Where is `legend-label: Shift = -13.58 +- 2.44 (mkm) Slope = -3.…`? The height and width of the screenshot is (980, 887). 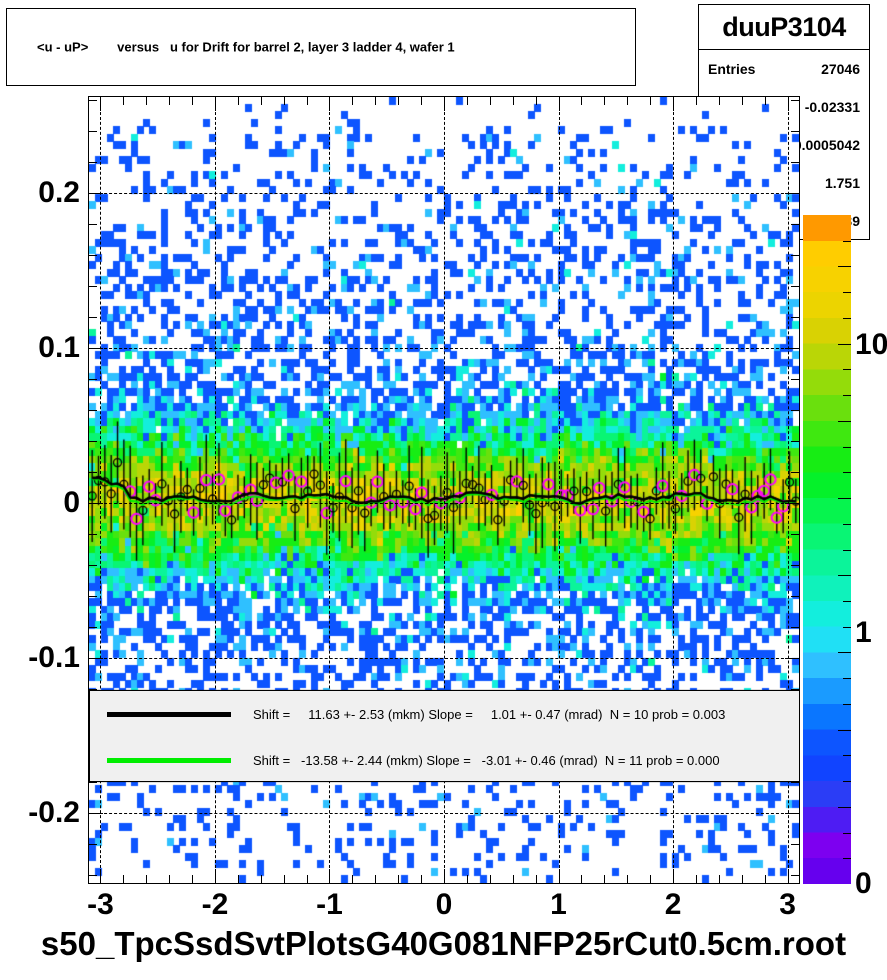 legend-label: Shift = -13.58 +- 2.44 (mkm) Slope = -3.… is located at coordinates (486, 760).